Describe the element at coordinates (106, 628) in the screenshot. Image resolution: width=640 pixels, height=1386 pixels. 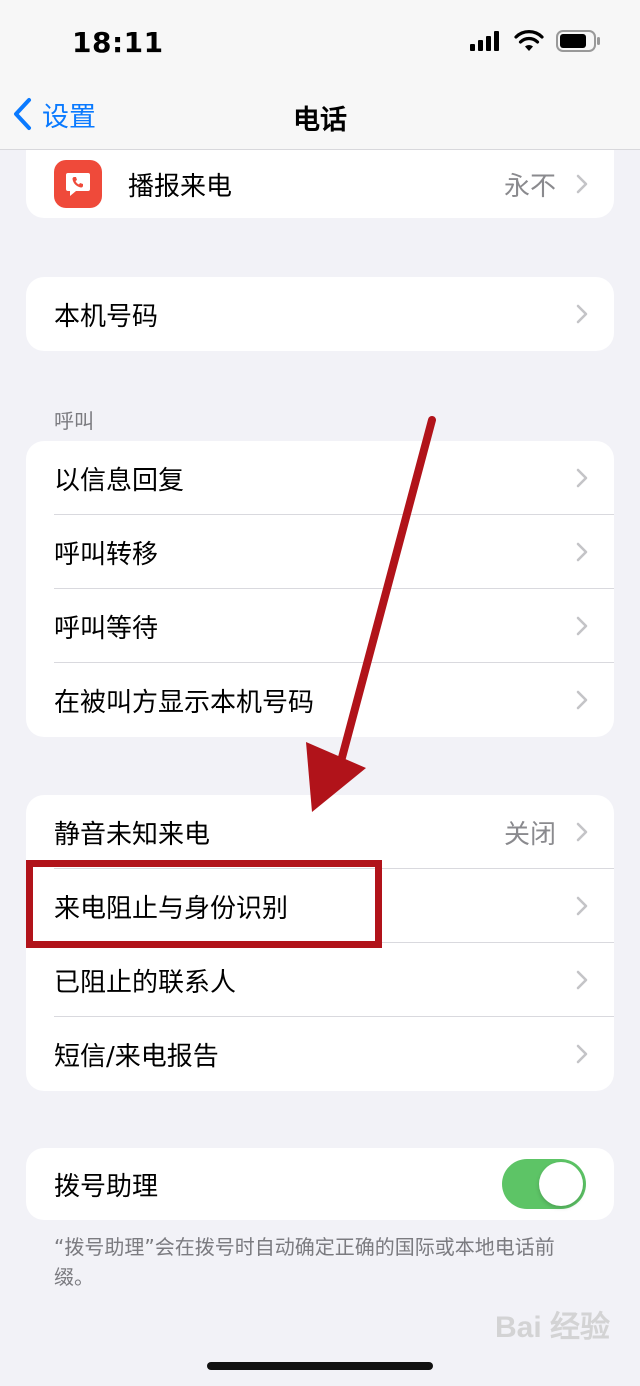
I see `call-waiting-label: 呼叫等待` at that location.